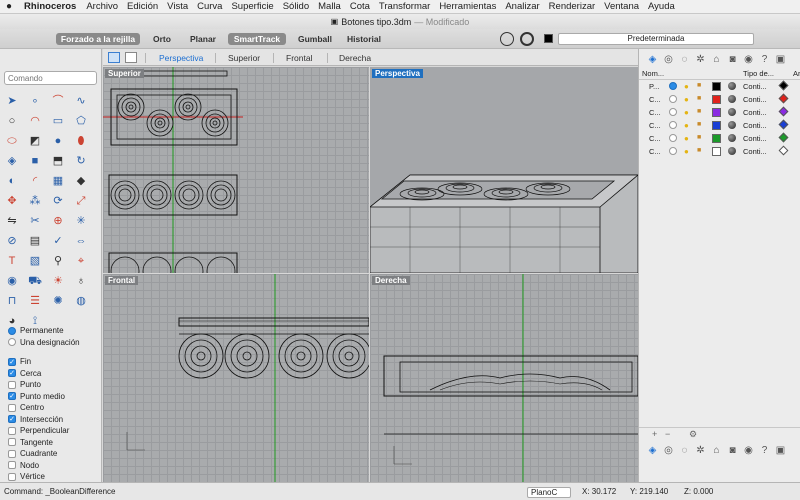 This screenshot has height=500, width=800. I want to click on osnap-icon, so click(507, 39).